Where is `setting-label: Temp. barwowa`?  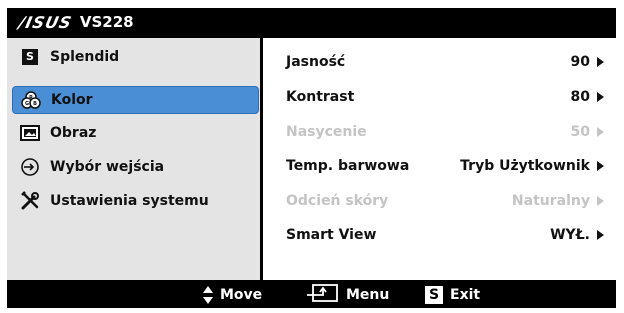 setting-label: Temp. barwowa is located at coordinates (348, 166).